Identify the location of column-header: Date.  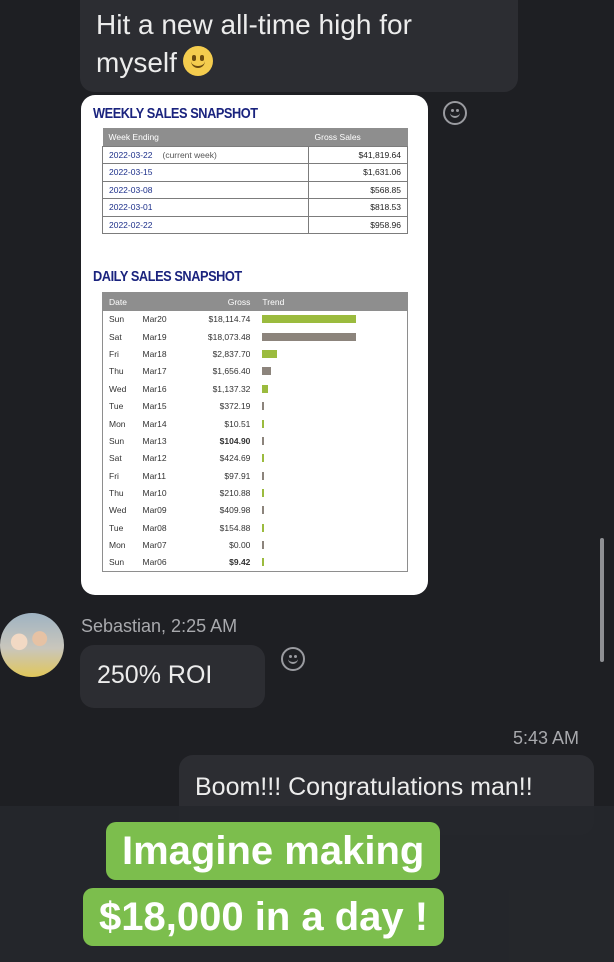
(146, 301).